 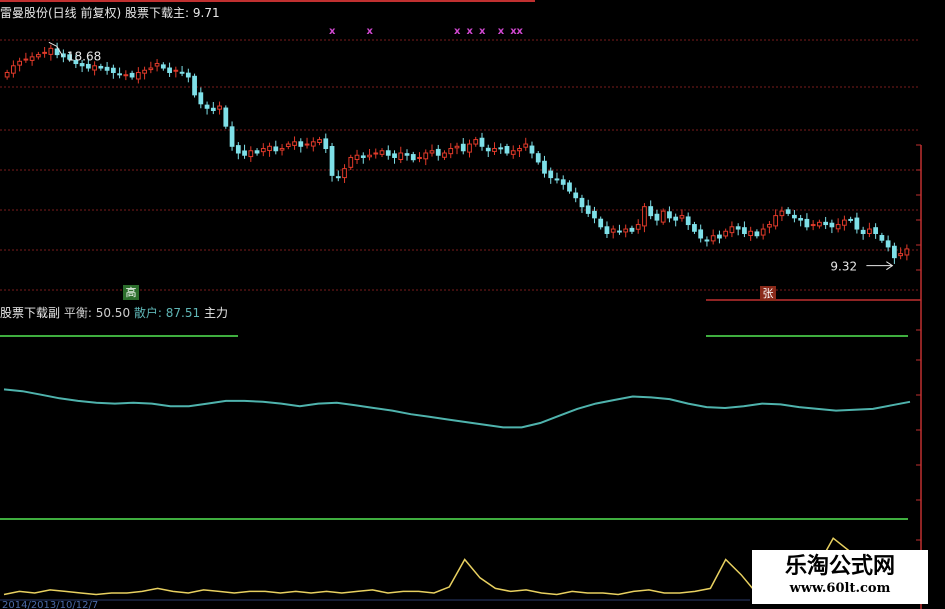 What do you see at coordinates (332, 31) in the screenshot?
I see `signal-marker-0: x` at bounding box center [332, 31].